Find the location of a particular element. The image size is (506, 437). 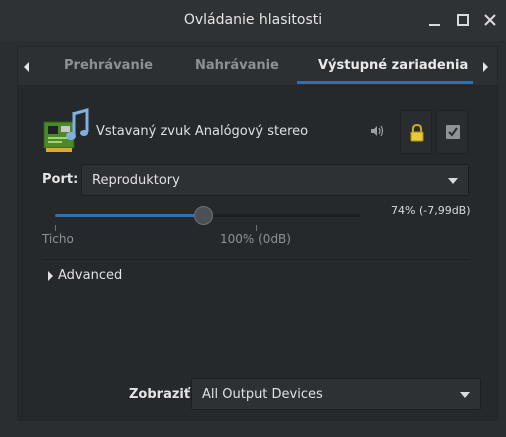

tab-recording: Nahrávanie is located at coordinates (237, 65).